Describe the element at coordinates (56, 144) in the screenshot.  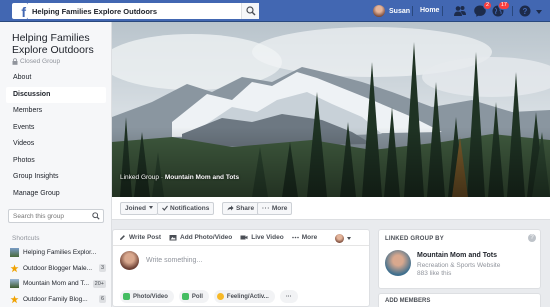
I see `nav-item-videos: Videos` at that location.